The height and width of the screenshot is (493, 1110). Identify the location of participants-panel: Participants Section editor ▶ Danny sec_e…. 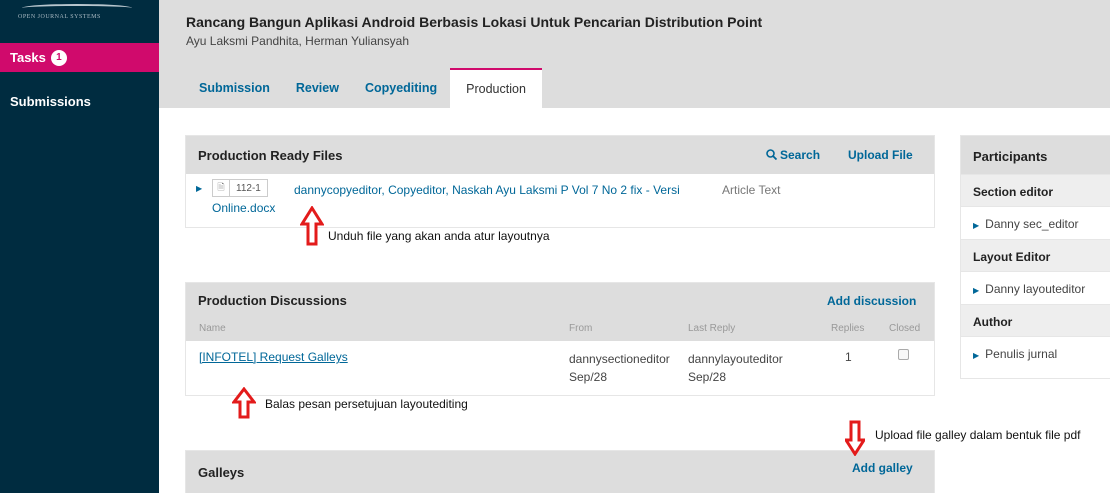
(1035, 257).